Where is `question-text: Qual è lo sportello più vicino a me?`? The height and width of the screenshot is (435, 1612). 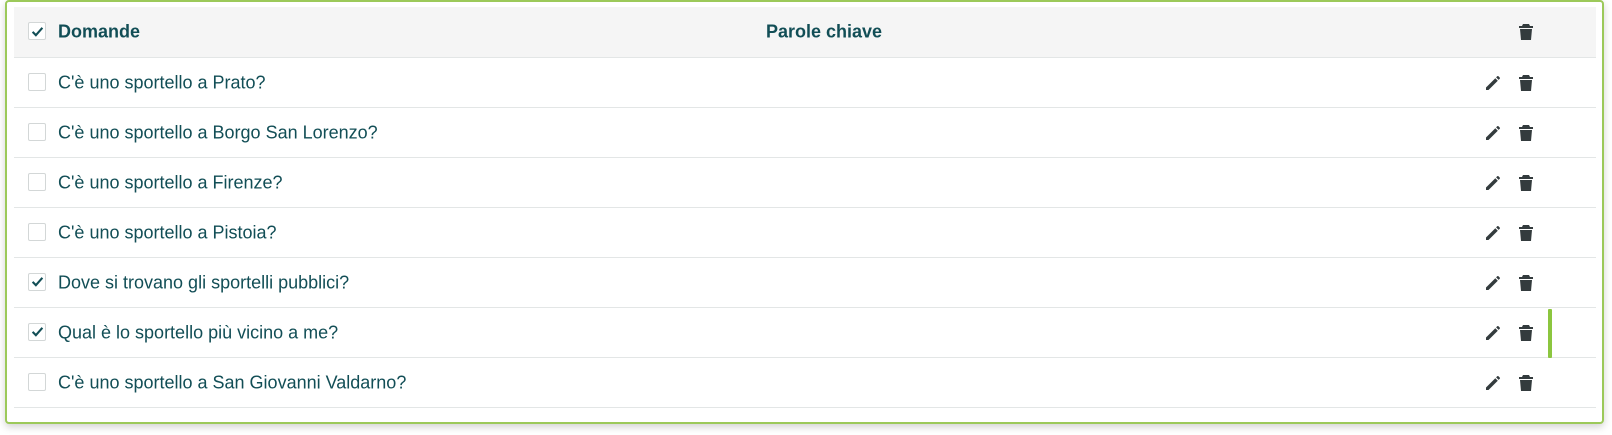 question-text: Qual è lo sportello più vicino a me? is located at coordinates (198, 332).